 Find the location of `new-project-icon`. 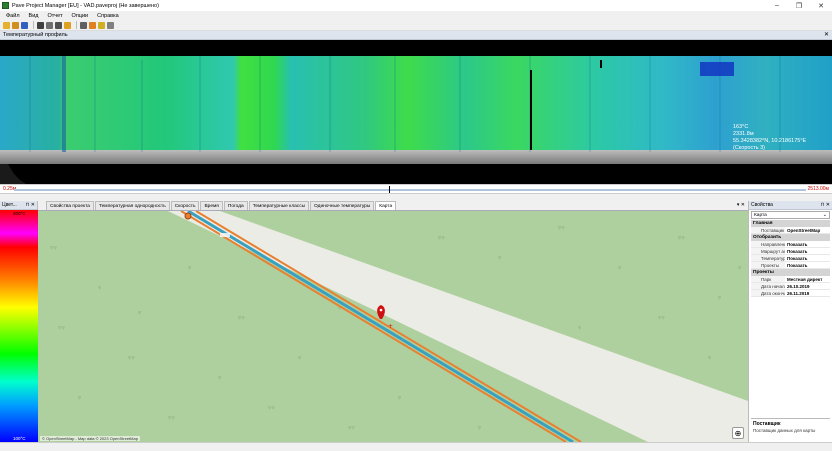

new-project-icon is located at coordinates (6, 25).